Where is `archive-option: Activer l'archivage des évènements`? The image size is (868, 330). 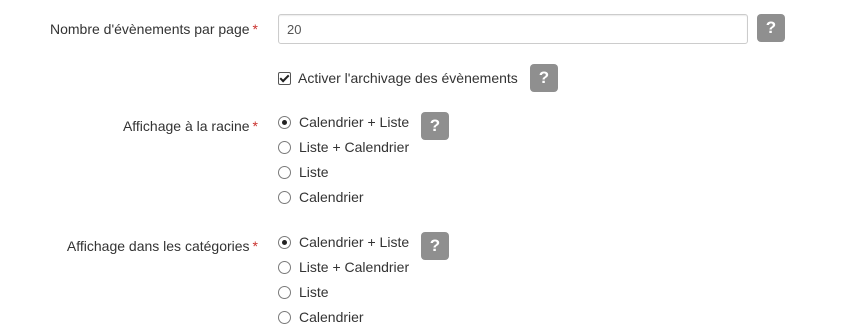
archive-option: Activer l'archivage des évènements is located at coordinates (398, 78).